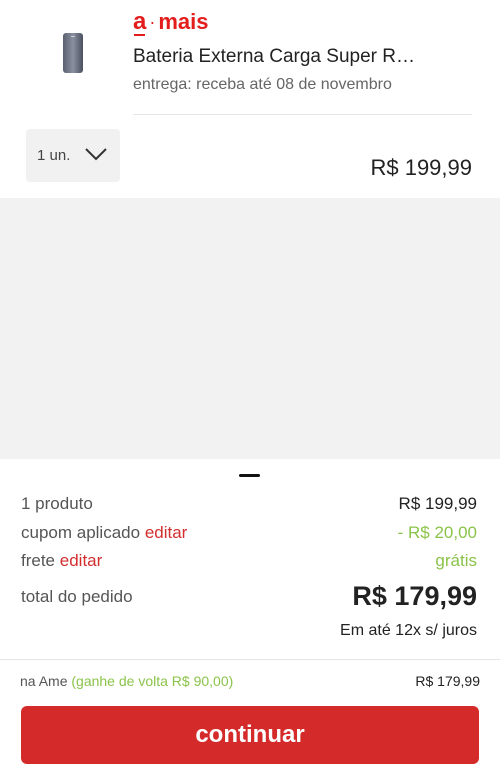 Image resolution: width=500 pixels, height=779 pixels. What do you see at coordinates (38, 560) in the screenshot?
I see `shipping-label: frete` at bounding box center [38, 560].